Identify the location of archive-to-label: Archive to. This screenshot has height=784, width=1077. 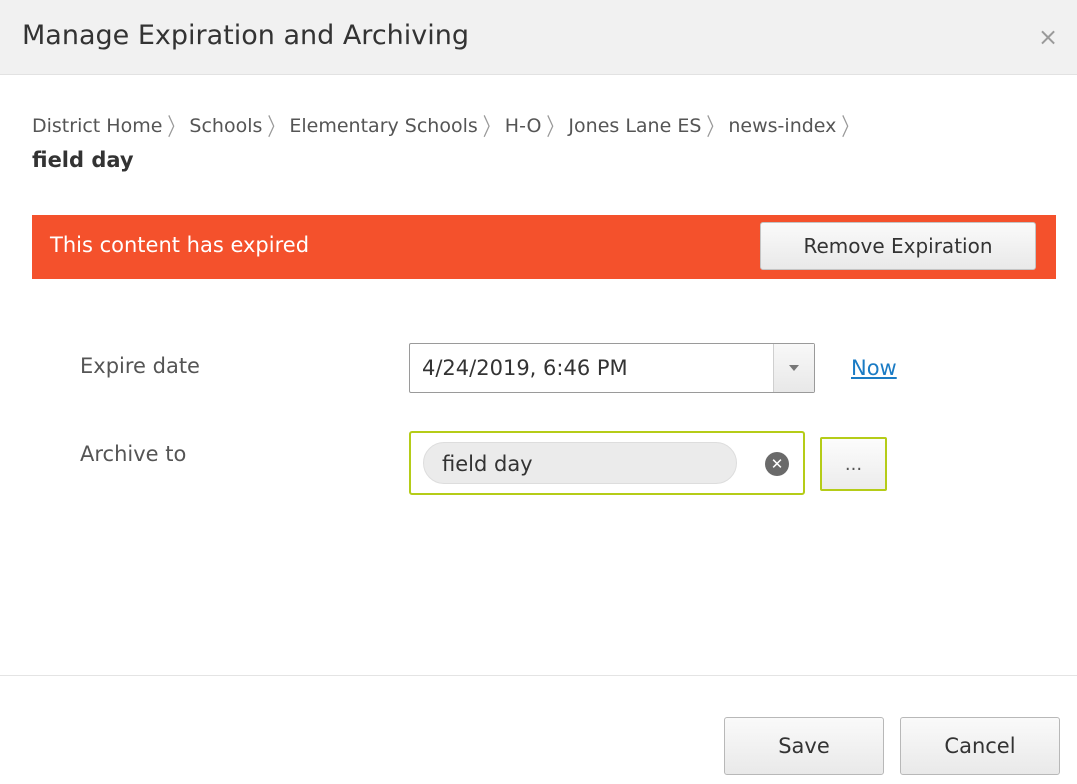
(133, 454).